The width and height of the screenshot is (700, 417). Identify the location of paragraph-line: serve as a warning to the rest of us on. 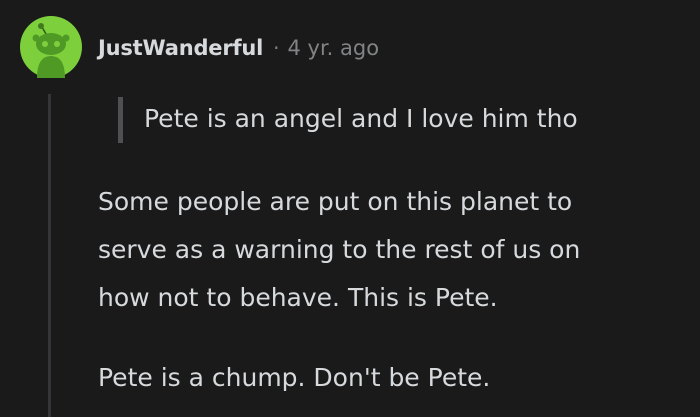
(339, 249).